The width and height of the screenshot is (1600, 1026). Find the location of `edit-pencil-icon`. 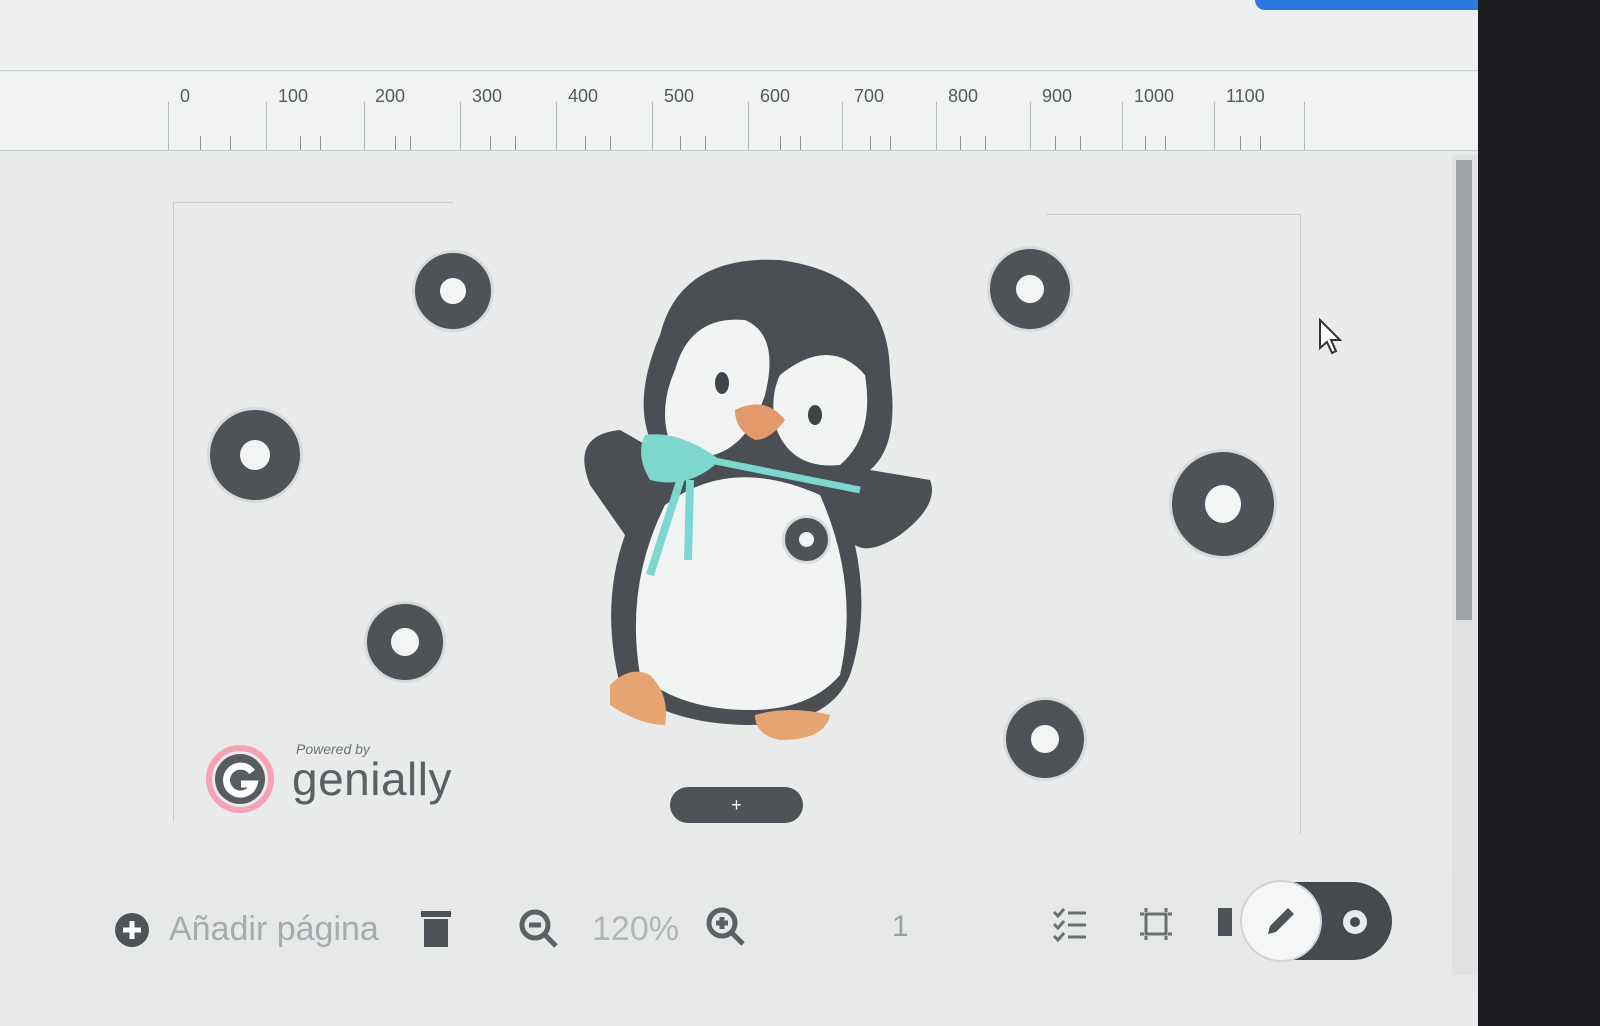

edit-pencil-icon is located at coordinates (1281, 921).